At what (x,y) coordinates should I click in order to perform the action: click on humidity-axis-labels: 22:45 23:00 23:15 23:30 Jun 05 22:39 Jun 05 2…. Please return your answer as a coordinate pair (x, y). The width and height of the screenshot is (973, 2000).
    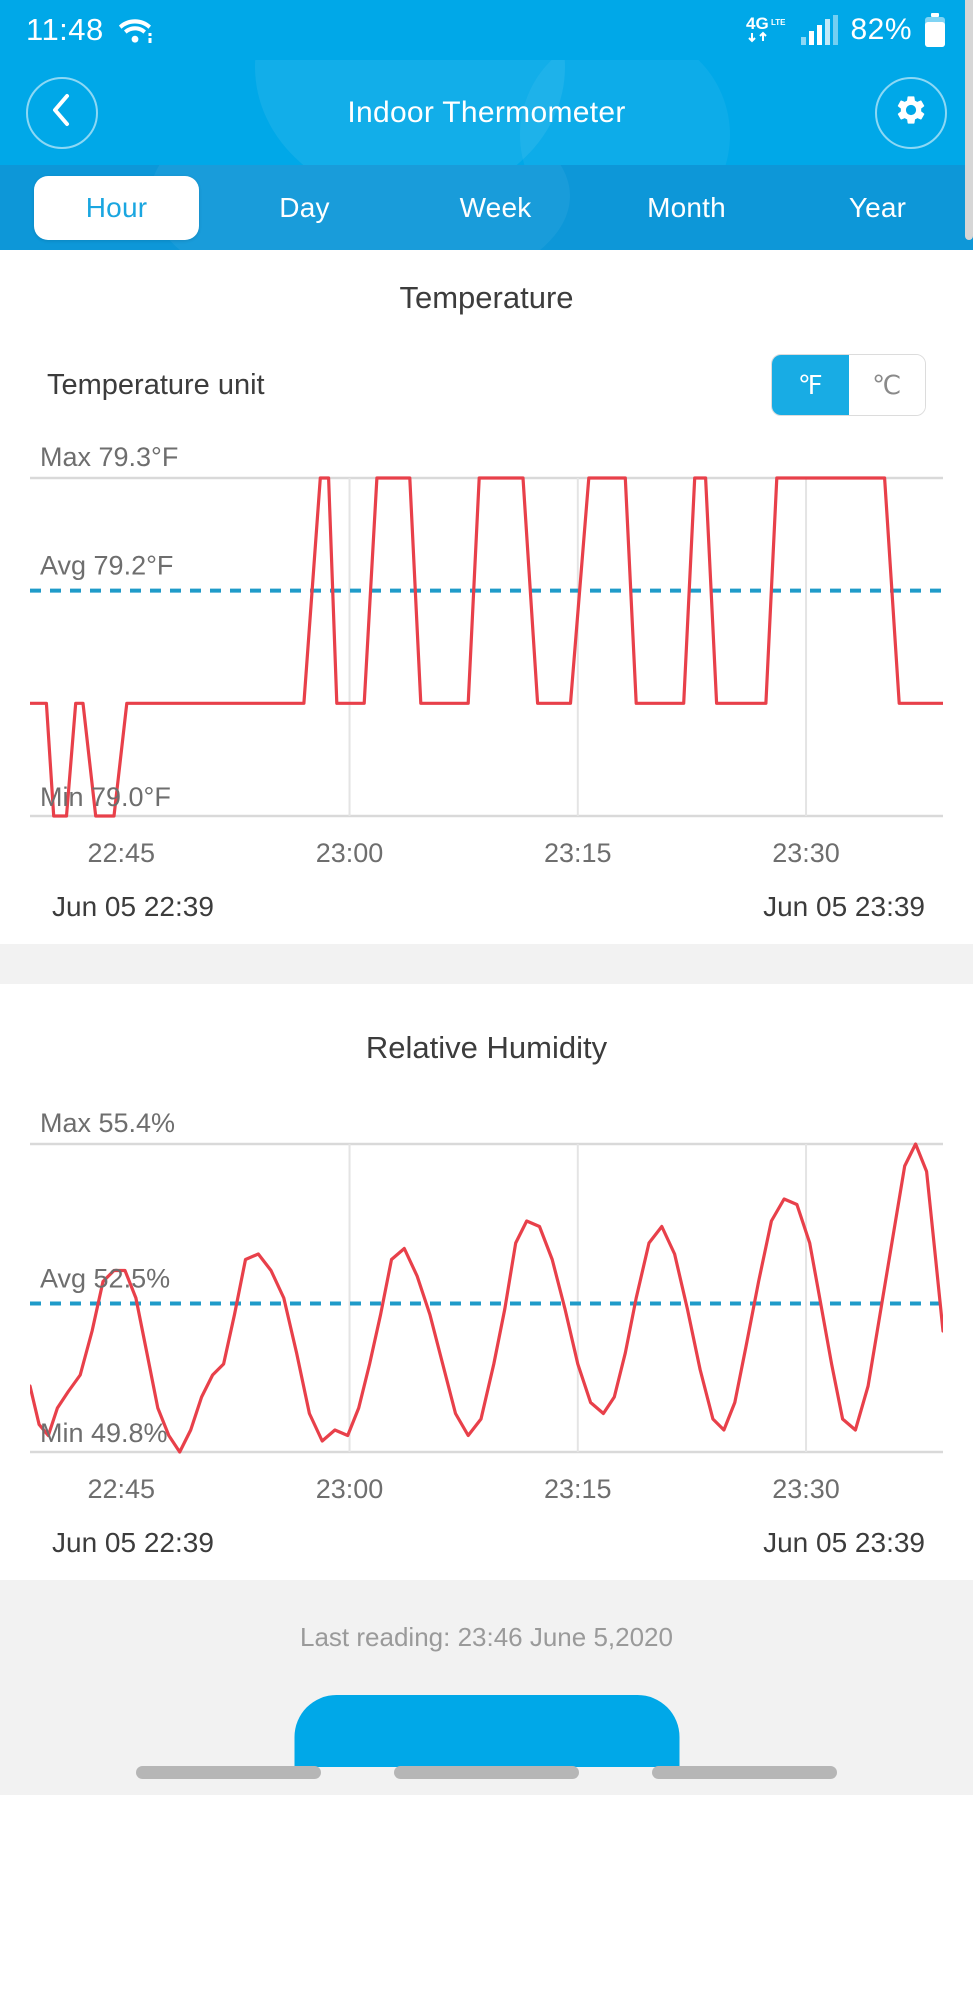
    Looking at the image, I should click on (486, 1517).